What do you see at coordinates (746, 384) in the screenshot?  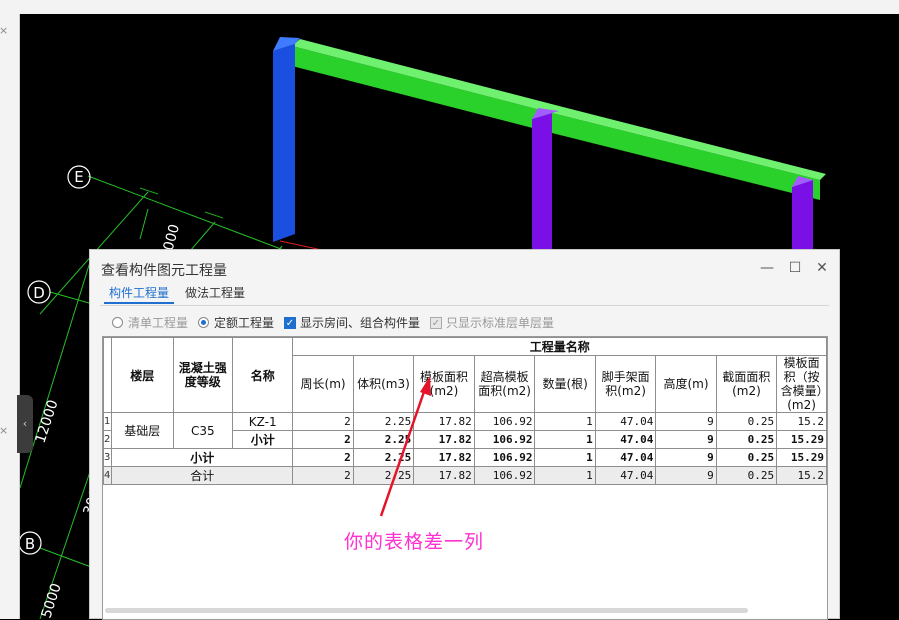 I see `header-section-area: 截面面积(m2)` at bounding box center [746, 384].